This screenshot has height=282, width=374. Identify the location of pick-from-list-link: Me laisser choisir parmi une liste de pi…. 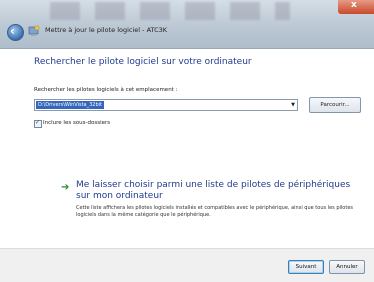
(218, 191).